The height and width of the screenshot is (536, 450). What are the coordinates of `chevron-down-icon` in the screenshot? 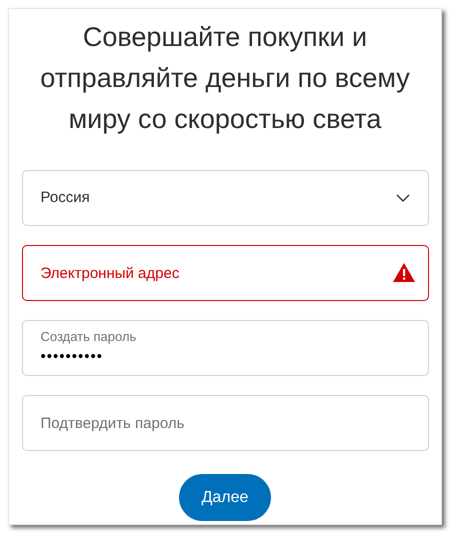 It's located at (403, 198).